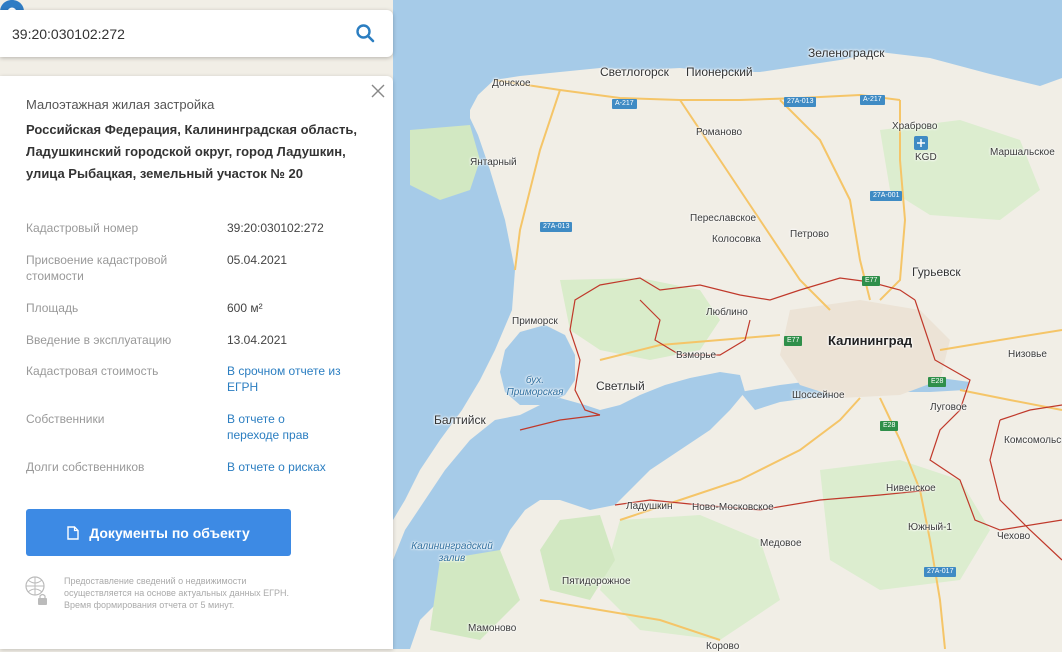  What do you see at coordinates (719, 72) in the screenshot?
I see `map-label: Пионерский` at bounding box center [719, 72].